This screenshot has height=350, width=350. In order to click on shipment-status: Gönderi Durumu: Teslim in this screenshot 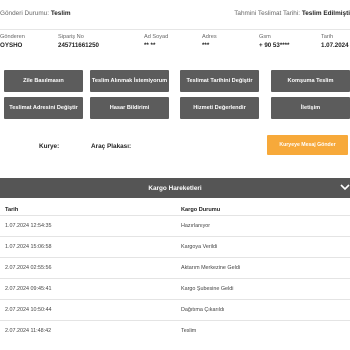, I will do `click(35, 13)`.